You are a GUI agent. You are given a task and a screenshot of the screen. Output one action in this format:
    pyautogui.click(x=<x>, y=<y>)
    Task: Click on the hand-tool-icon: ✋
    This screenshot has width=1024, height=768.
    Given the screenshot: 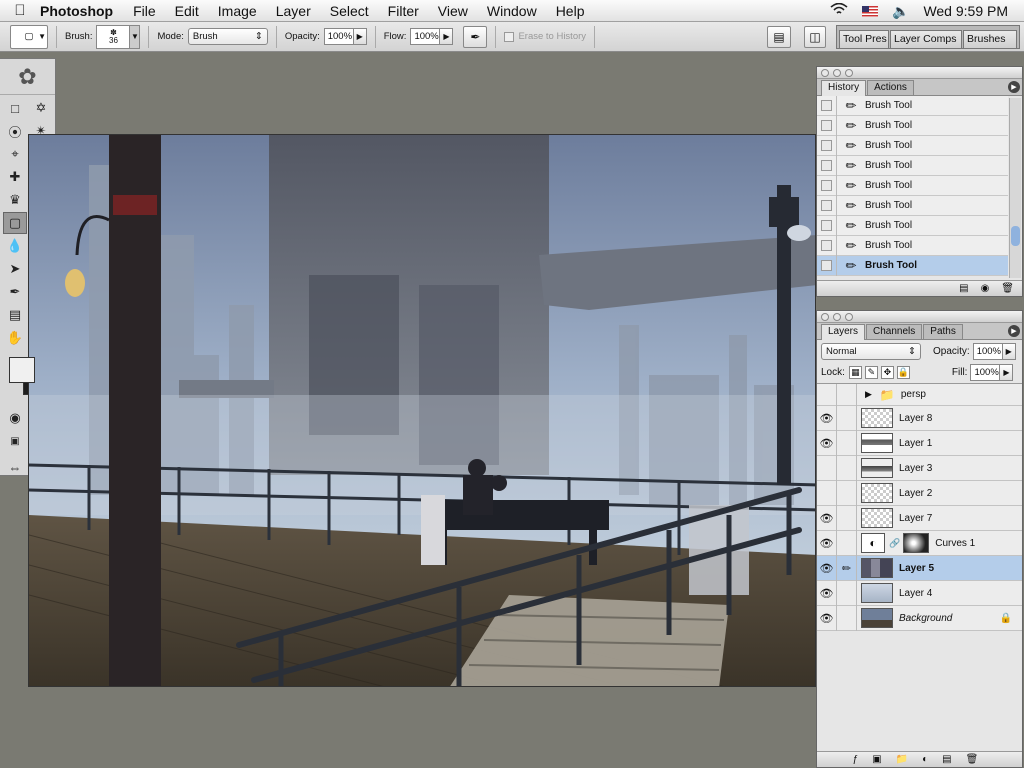 What is the action you would take?
    pyautogui.click(x=15, y=338)
    